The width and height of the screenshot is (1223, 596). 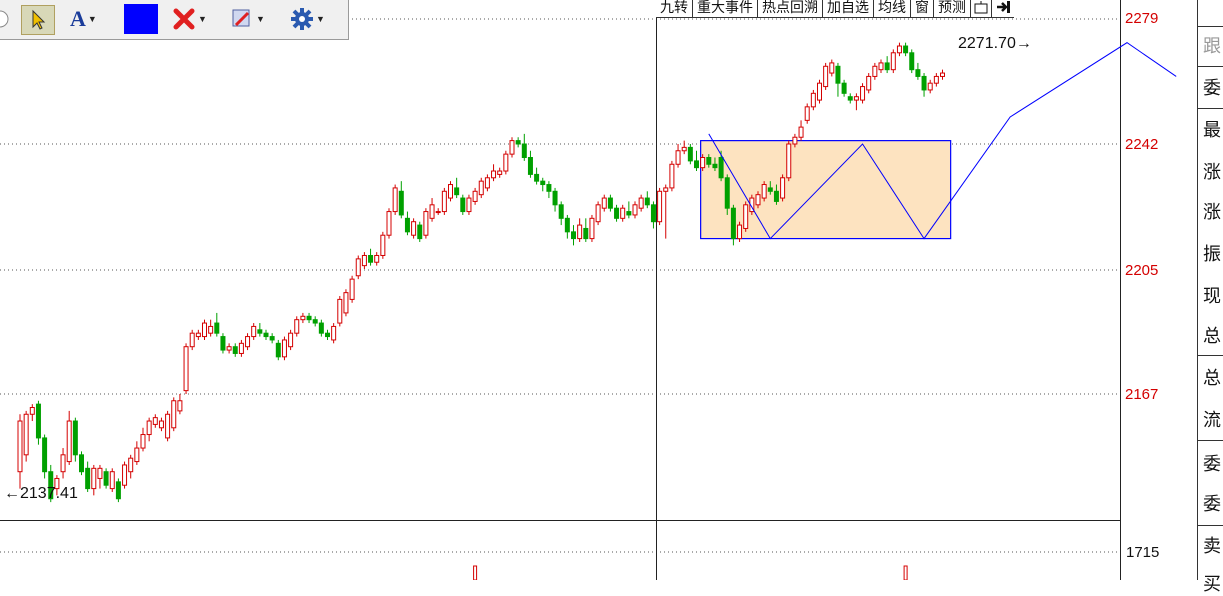 I want to click on box-rect, so click(x=826, y=190).